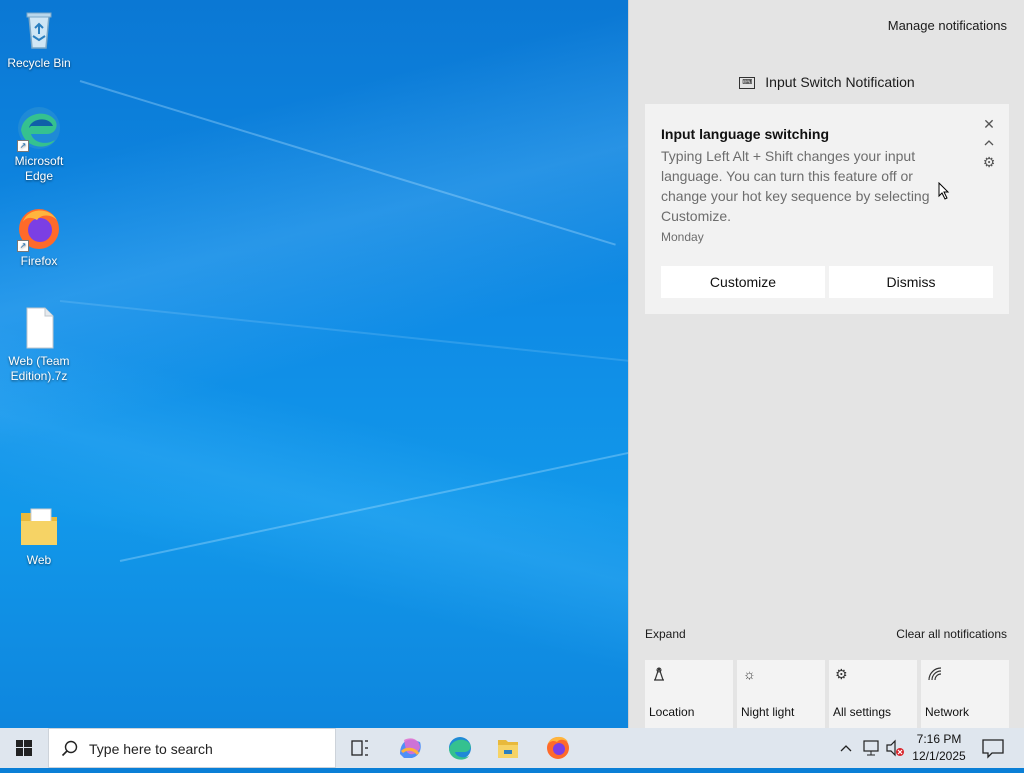 This screenshot has width=1024, height=773. I want to click on clock-date: 12/1/2025, so click(939, 756).